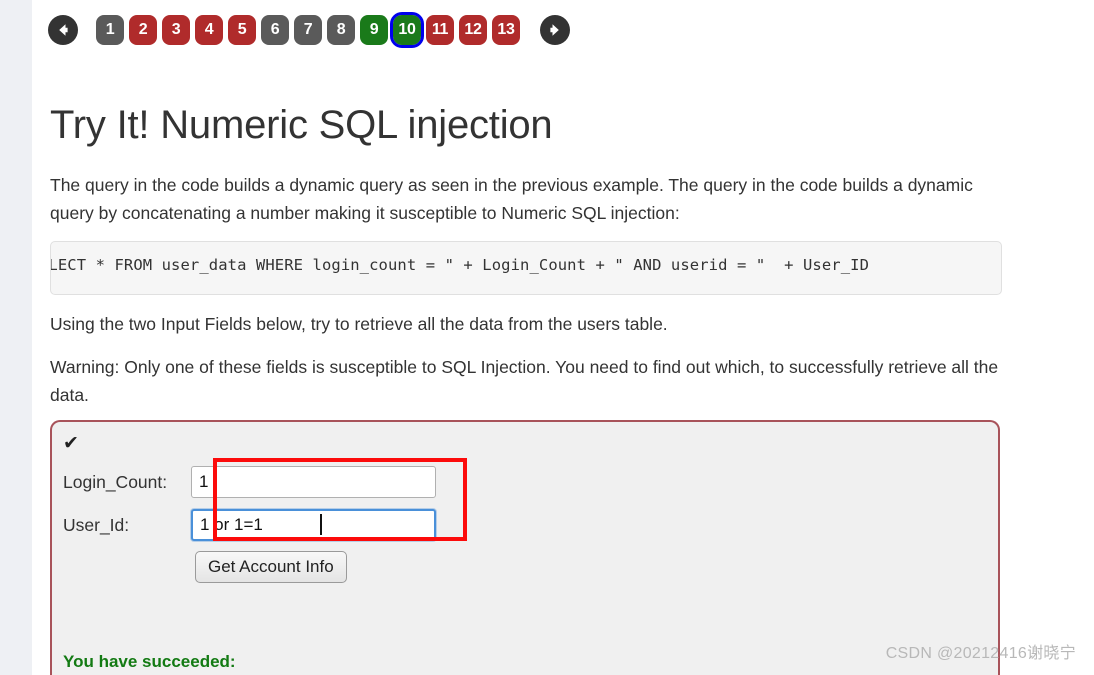  Describe the element at coordinates (115, 481) in the screenshot. I see `login-count-label: Login_Count:` at that location.